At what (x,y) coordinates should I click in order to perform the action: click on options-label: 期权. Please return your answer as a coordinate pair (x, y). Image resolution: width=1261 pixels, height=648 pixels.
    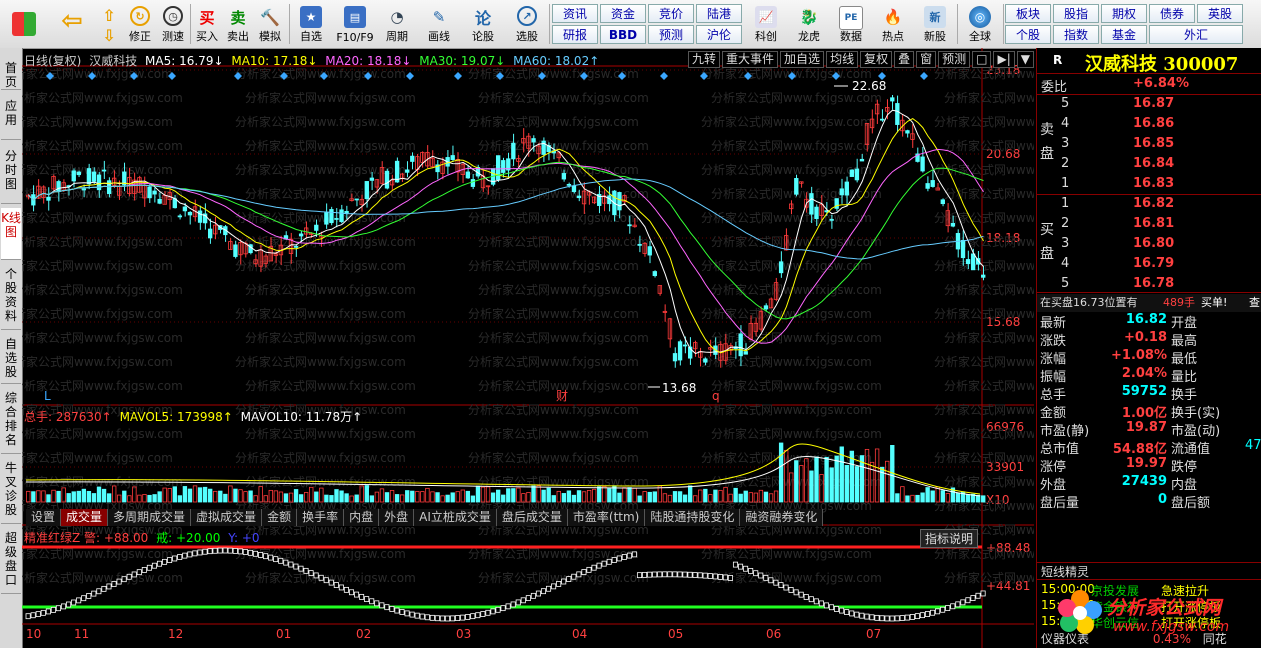
    Looking at the image, I should click on (1123, 14).